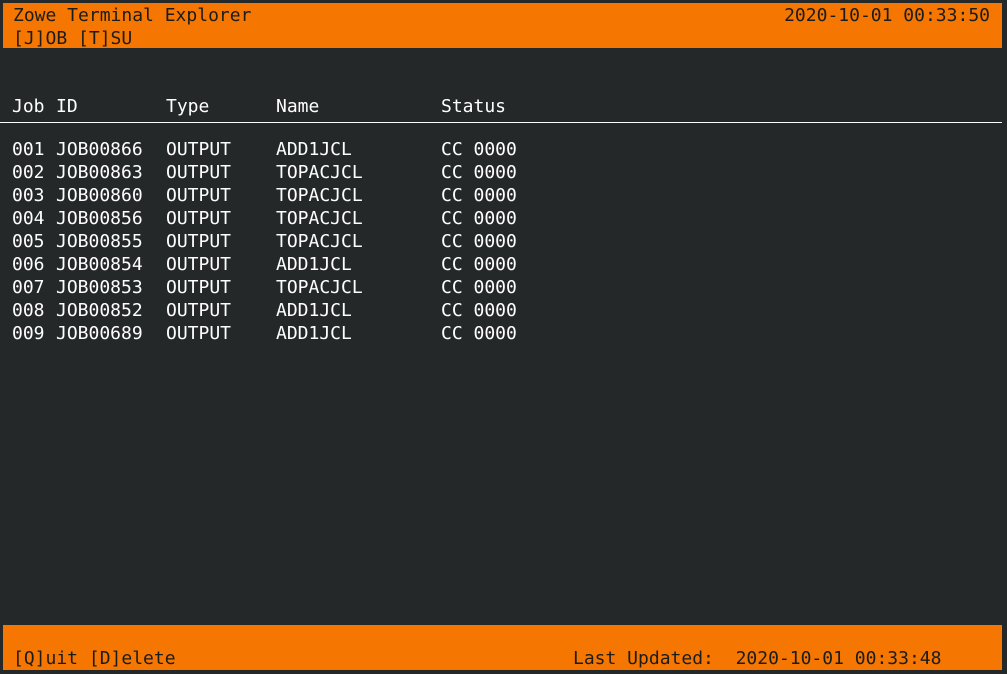  What do you see at coordinates (28, 149) in the screenshot?
I see `job-number: 001` at bounding box center [28, 149].